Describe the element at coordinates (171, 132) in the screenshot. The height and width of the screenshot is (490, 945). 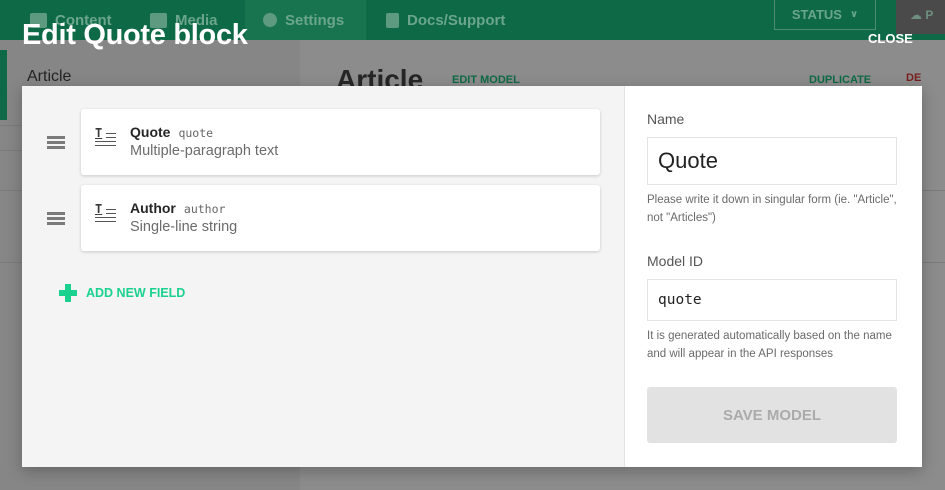
I see `field-name: Quote quote` at that location.